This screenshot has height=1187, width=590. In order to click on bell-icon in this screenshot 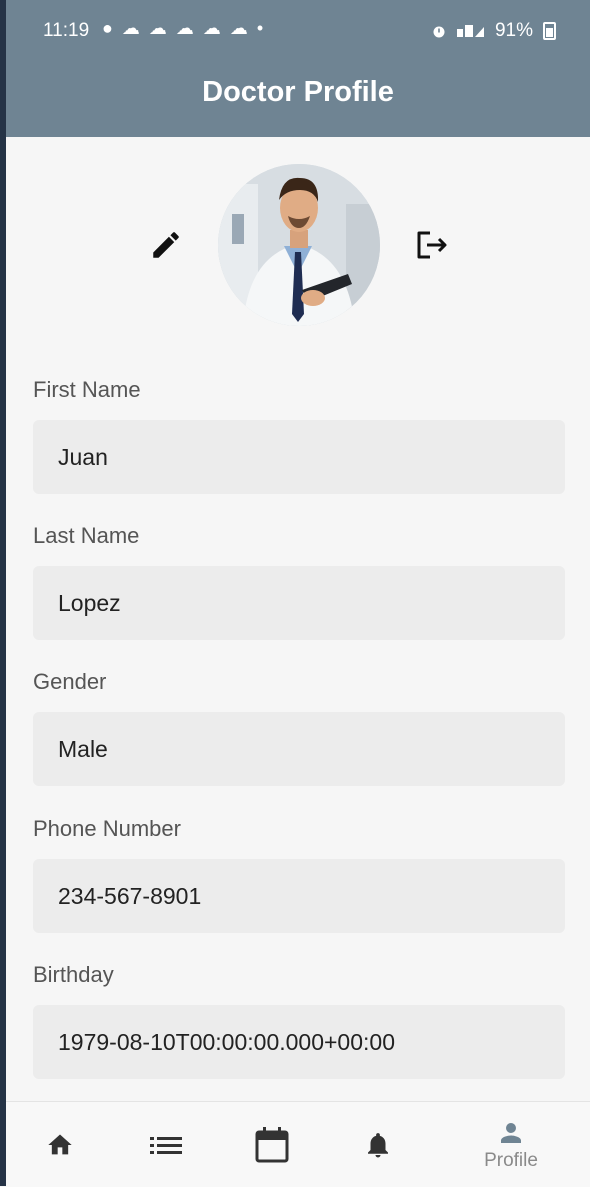, I will do `click(378, 1144)`.